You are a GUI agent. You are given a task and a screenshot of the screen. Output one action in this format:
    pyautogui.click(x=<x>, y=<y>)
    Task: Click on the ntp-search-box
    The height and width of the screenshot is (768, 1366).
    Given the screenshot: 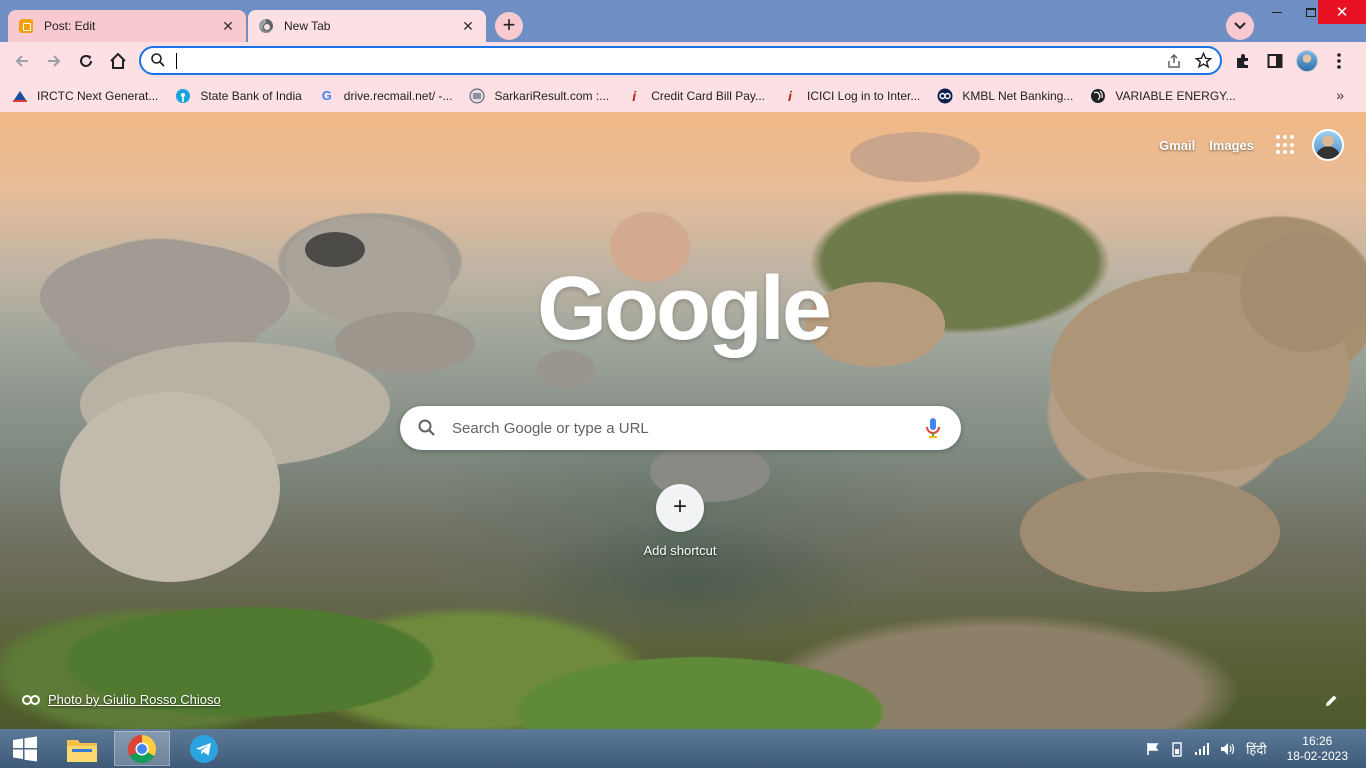 What is the action you would take?
    pyautogui.click(x=680, y=428)
    